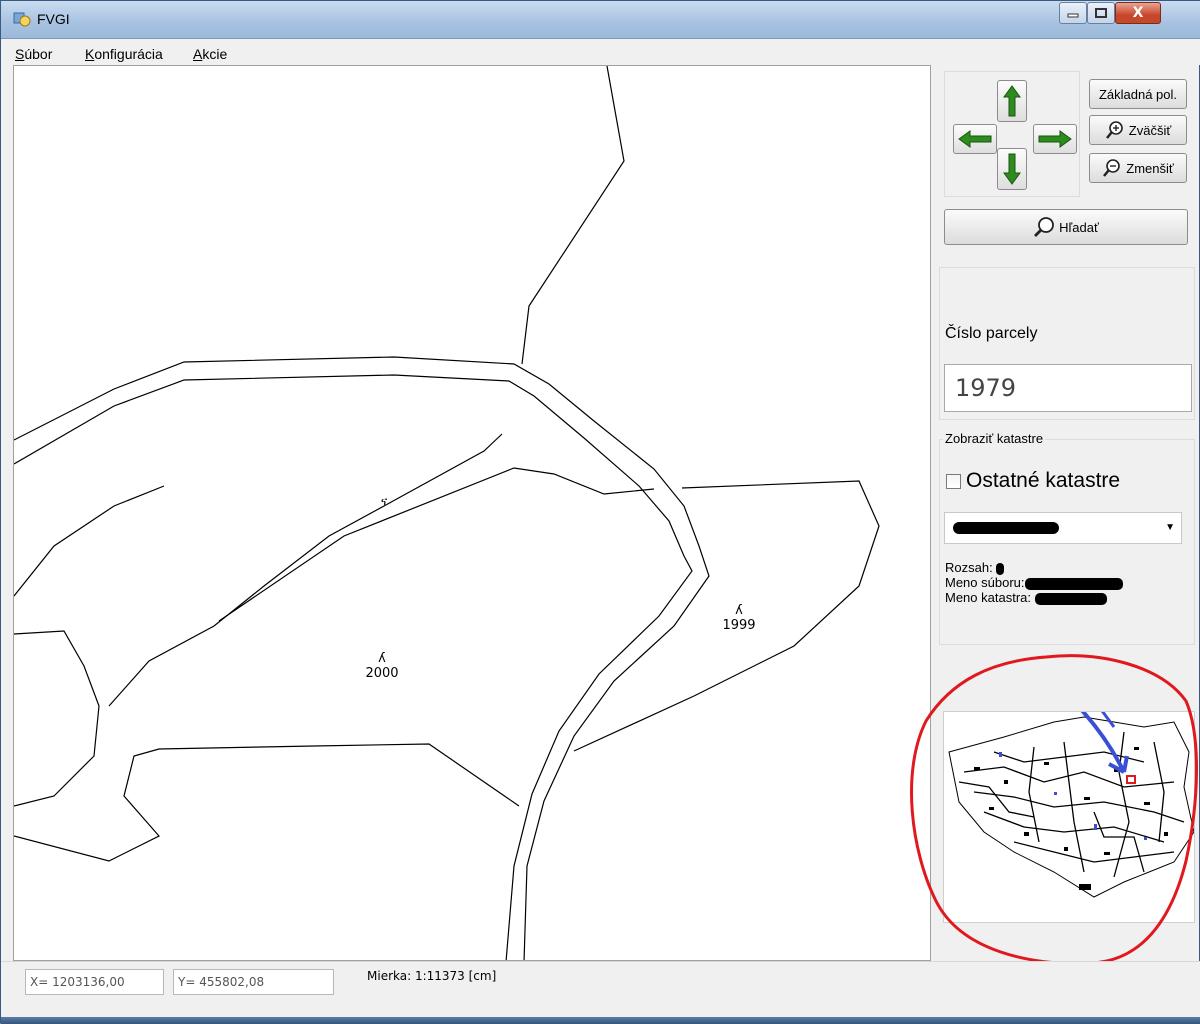 This screenshot has width=1200, height=1024. What do you see at coordinates (33, 54) in the screenshot?
I see `menu-subor: Súbor` at bounding box center [33, 54].